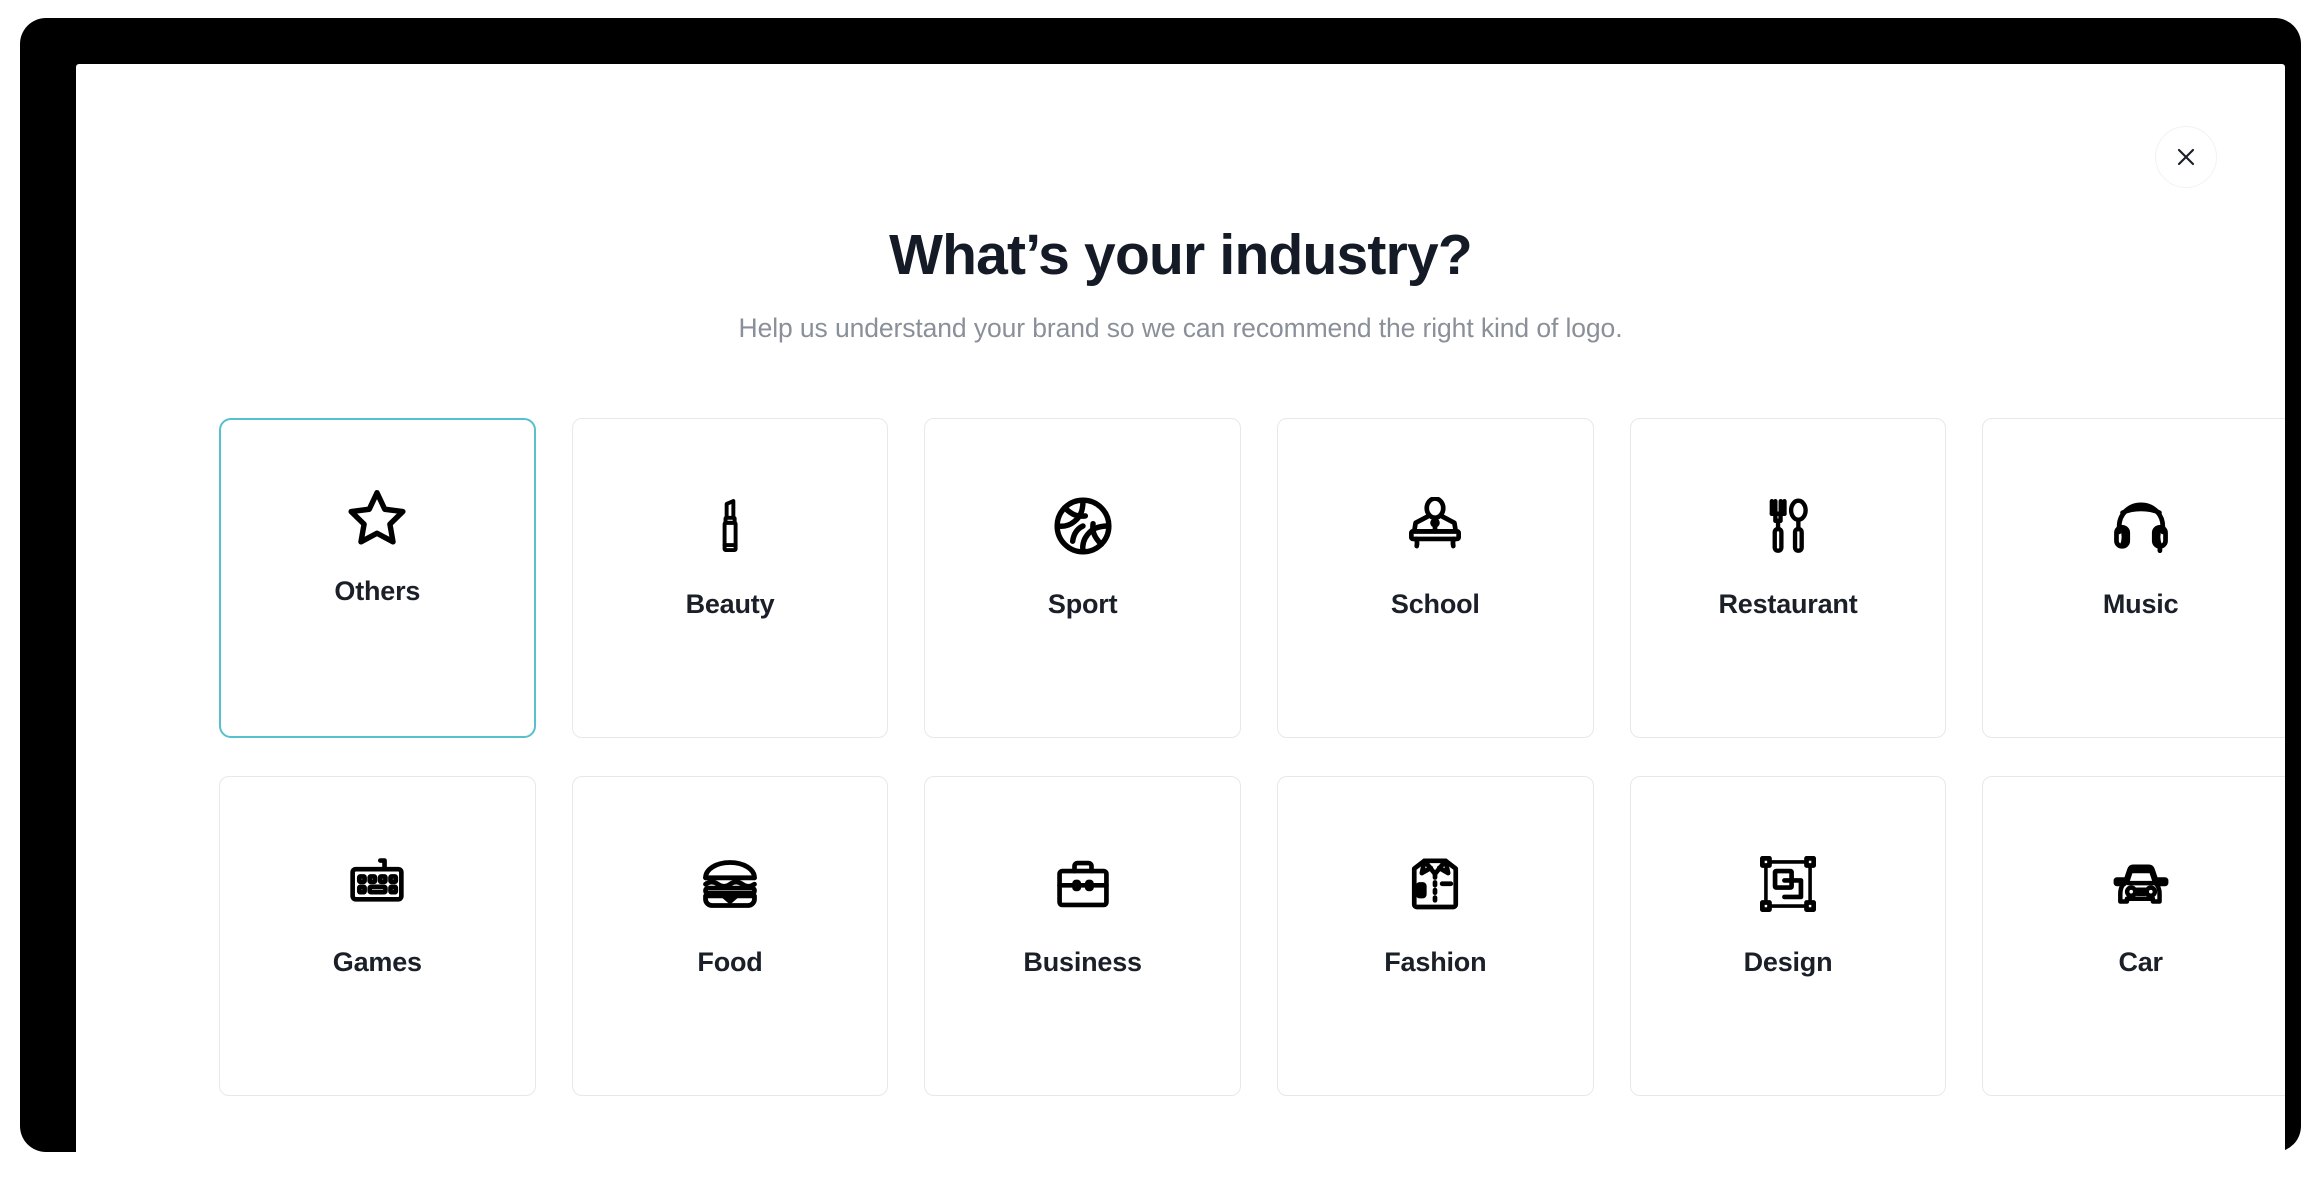 Image resolution: width=2321 pixels, height=1200 pixels. What do you see at coordinates (730, 962) in the screenshot?
I see `industry-card-label: Food` at bounding box center [730, 962].